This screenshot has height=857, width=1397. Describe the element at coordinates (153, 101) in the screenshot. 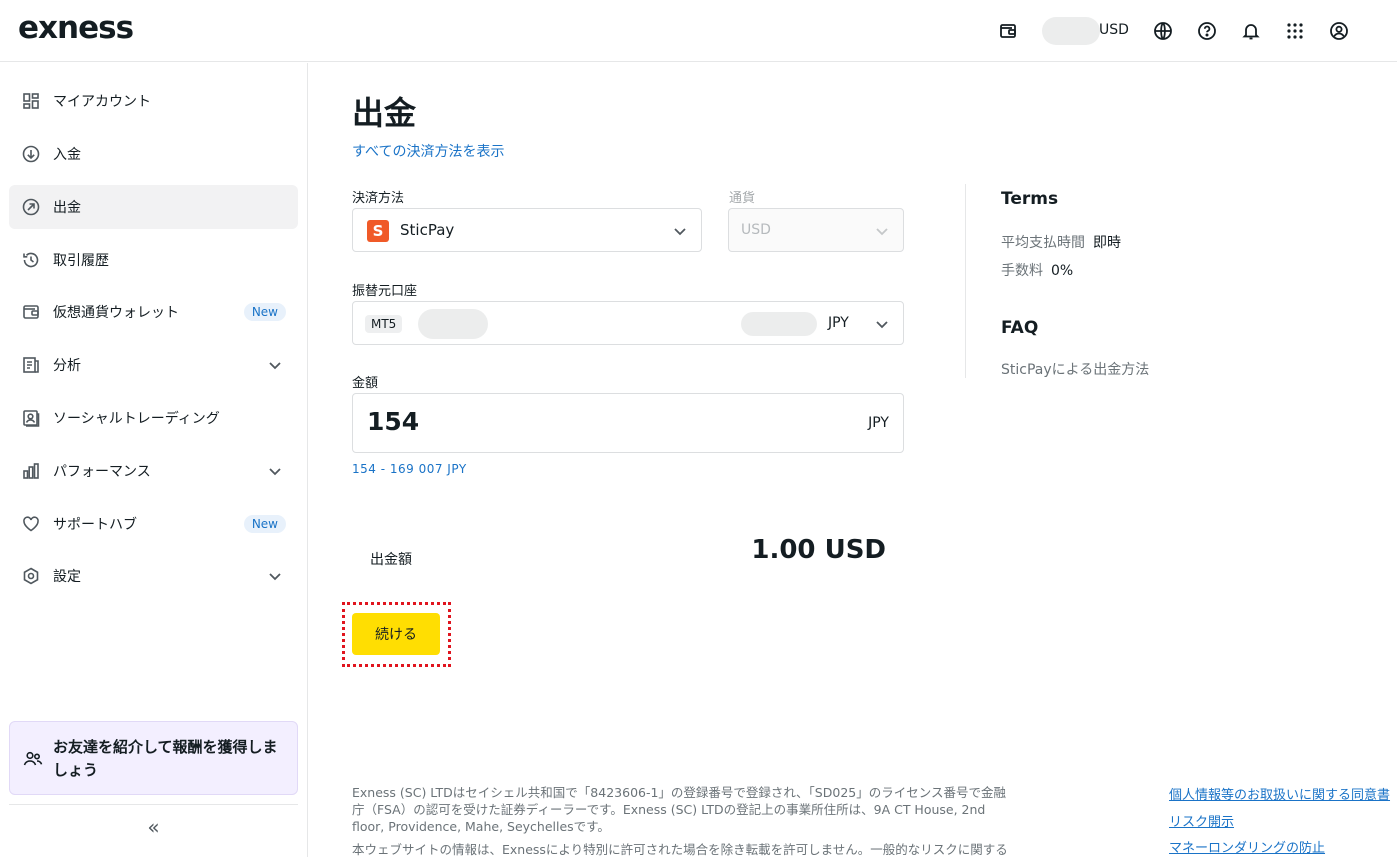

I see `sidebar-item-my-account: マイアカウント` at that location.